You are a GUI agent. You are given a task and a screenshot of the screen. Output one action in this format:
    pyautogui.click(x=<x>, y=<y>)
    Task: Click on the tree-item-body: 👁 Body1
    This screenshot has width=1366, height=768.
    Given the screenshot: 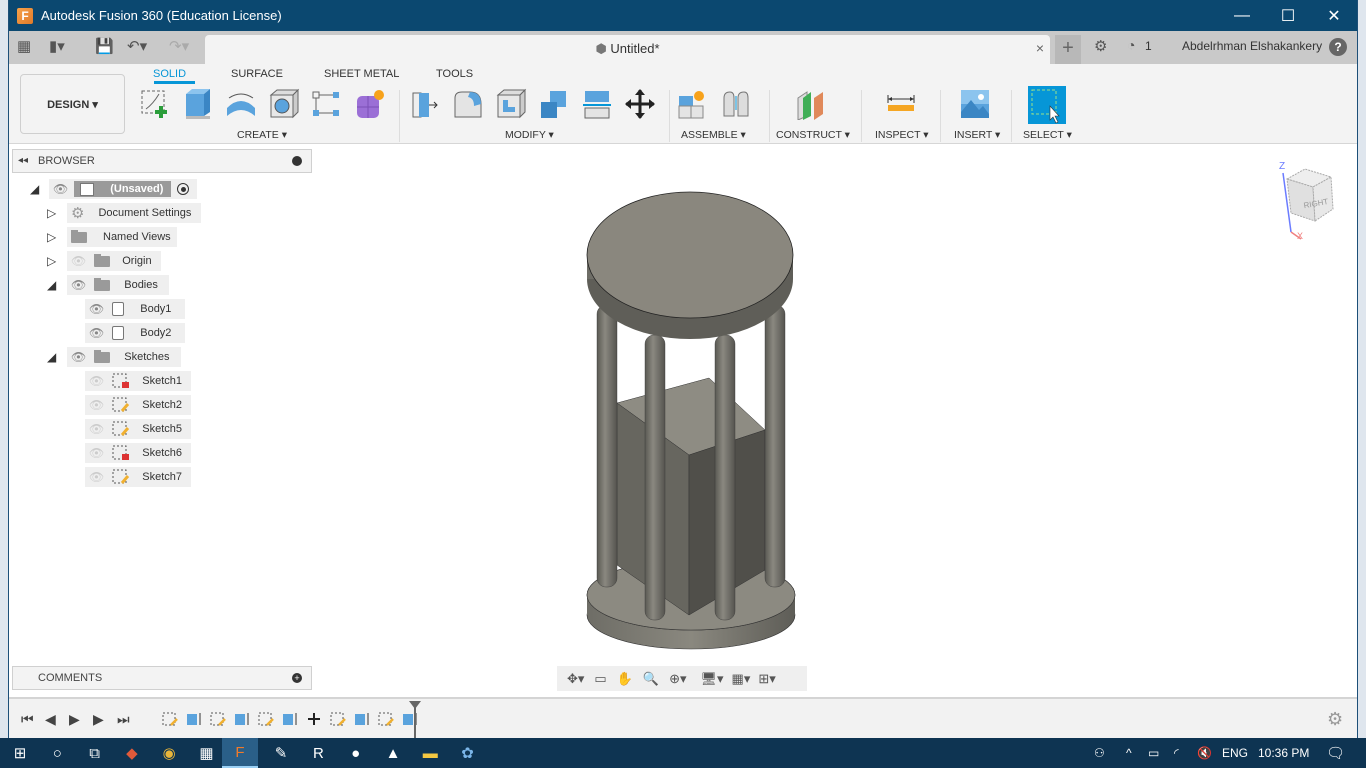 What is the action you would take?
    pyautogui.click(x=135, y=309)
    